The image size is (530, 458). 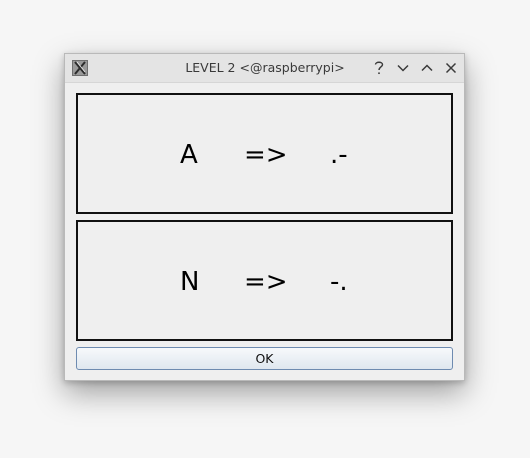 What do you see at coordinates (190, 282) in the screenshot?
I see `letter-label: N` at bounding box center [190, 282].